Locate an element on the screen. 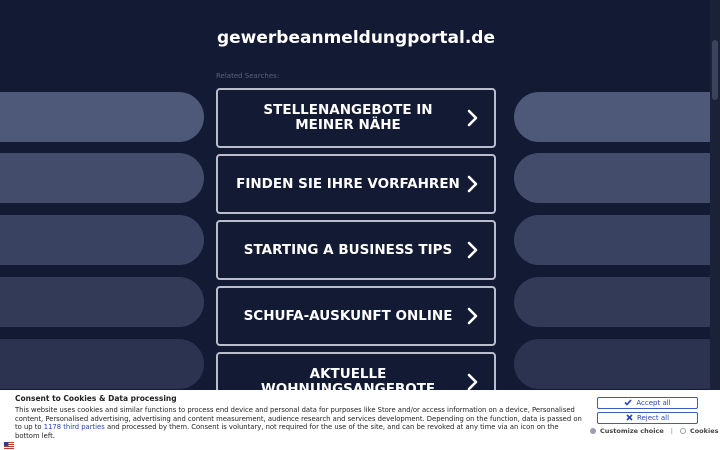 The height and width of the screenshot is (450, 720). us-flag-icon is located at coordinates (9, 441).